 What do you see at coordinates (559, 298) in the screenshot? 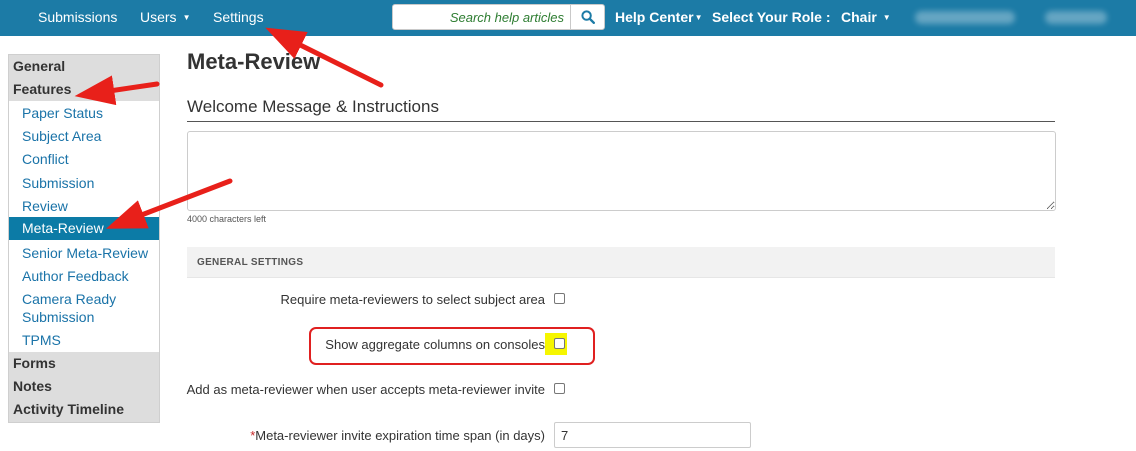
I see `require-subject-area-checkbox` at bounding box center [559, 298].